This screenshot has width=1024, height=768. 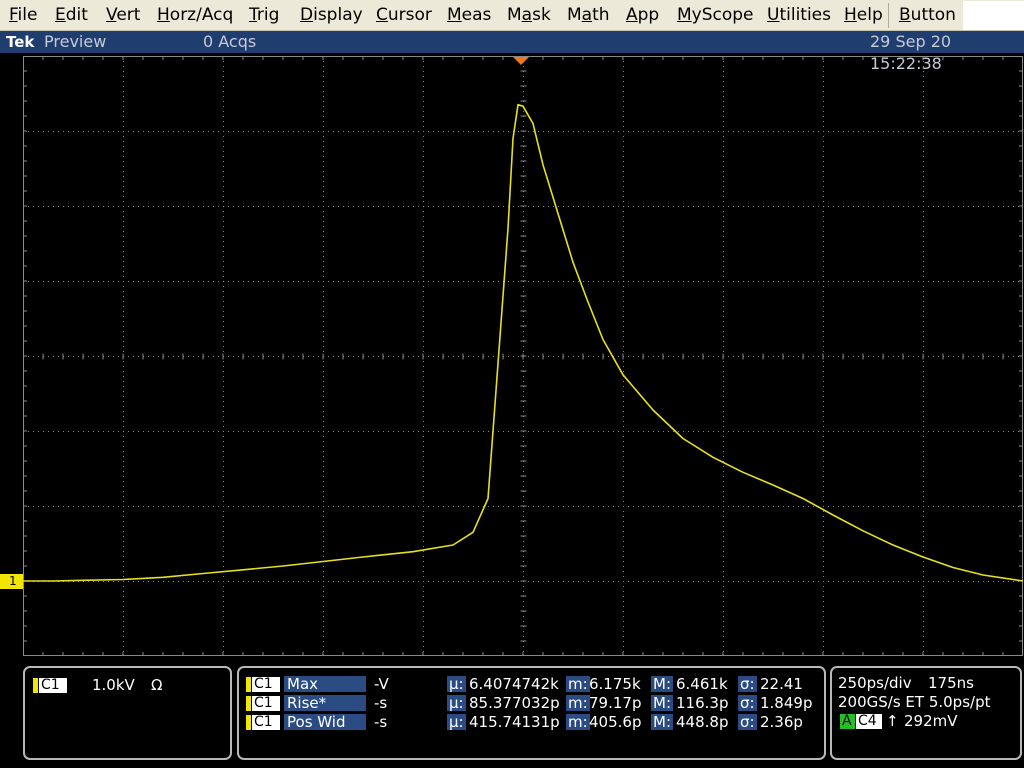 What do you see at coordinates (869, 721) in the screenshot?
I see `trigger-source: C4` at bounding box center [869, 721].